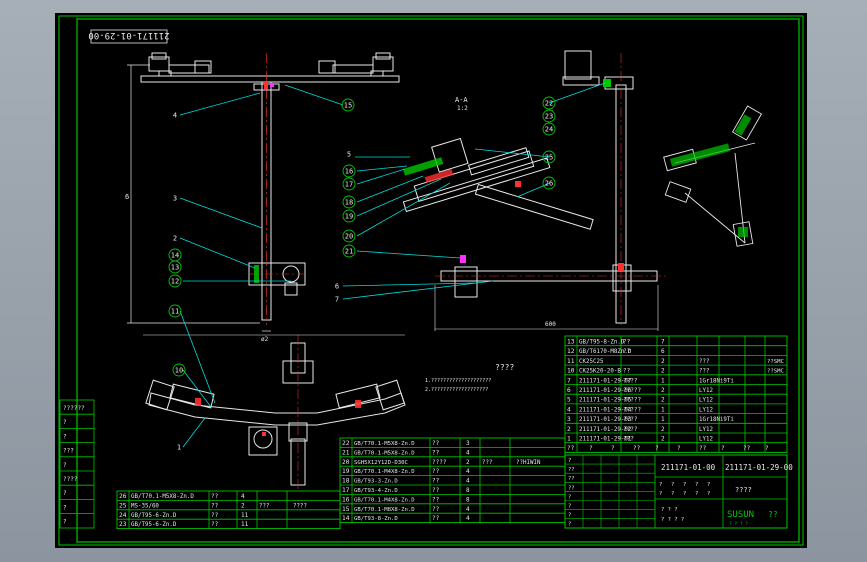 Image resolution: width=867 pixels, height=562 pixels. What do you see at coordinates (162, 497) in the screenshot?
I see `bom-left-code: GB/T70.1-M5X8-Zn.D` at bounding box center [162, 497].